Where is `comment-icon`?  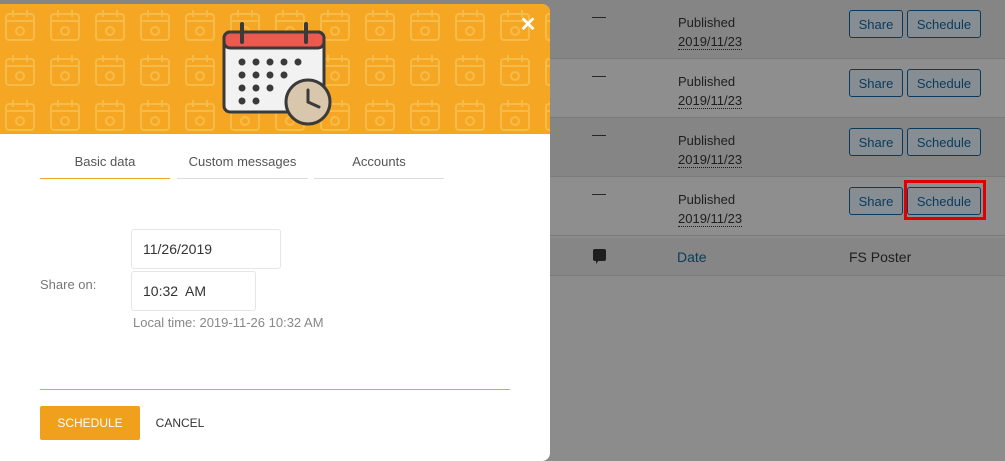
comment-icon is located at coordinates (599, 256).